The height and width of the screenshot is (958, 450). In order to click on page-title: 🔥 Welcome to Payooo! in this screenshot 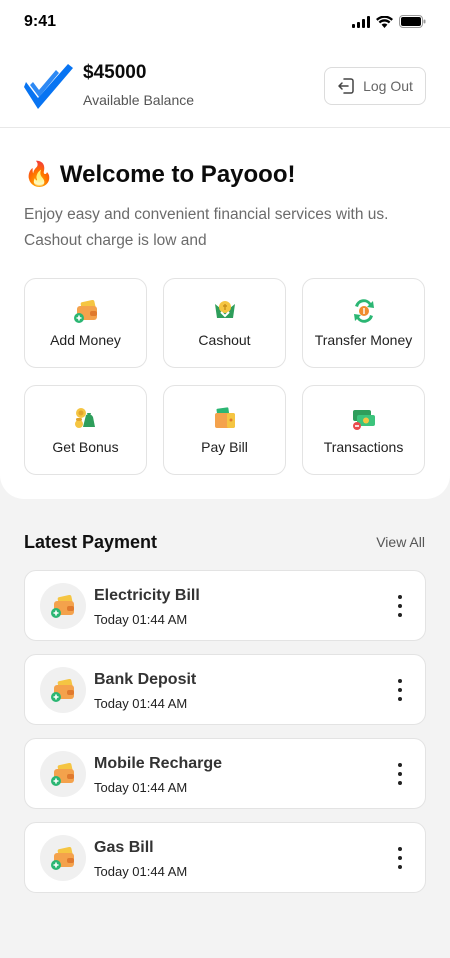, I will do `click(159, 174)`.